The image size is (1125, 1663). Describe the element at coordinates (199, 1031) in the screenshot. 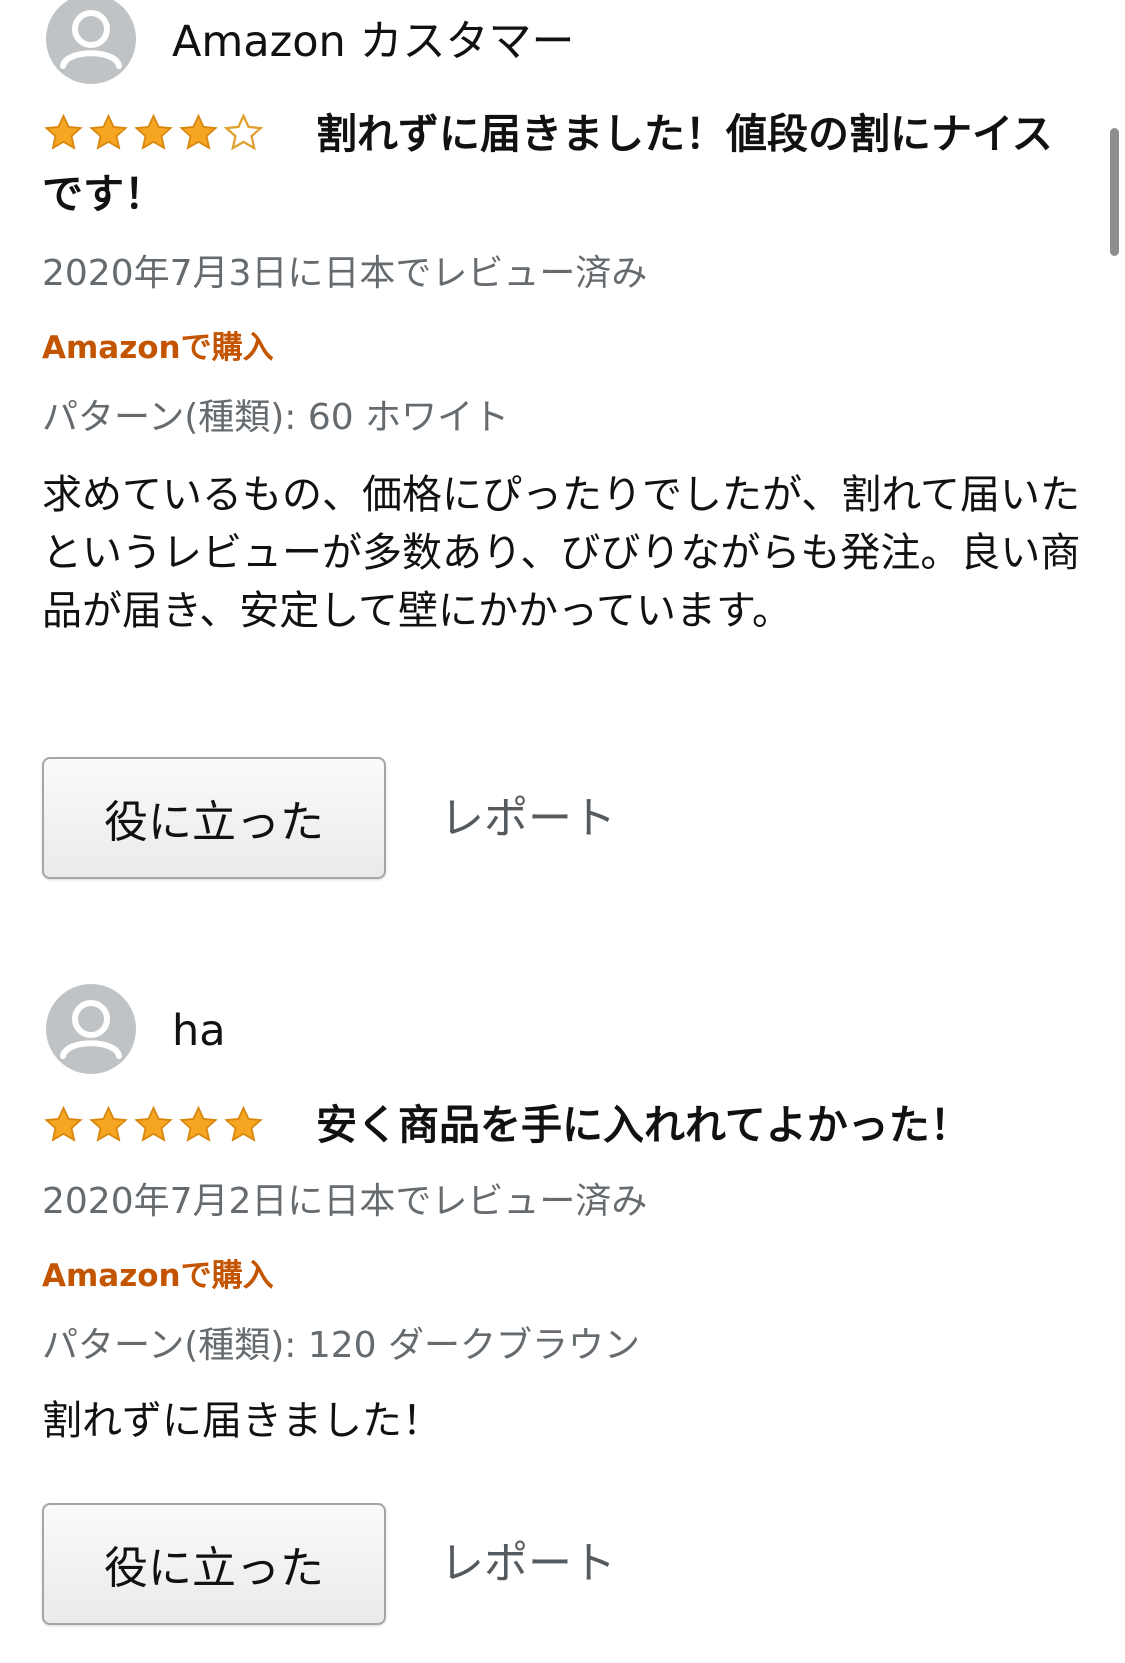

I see `reviewer-name: ha` at that location.